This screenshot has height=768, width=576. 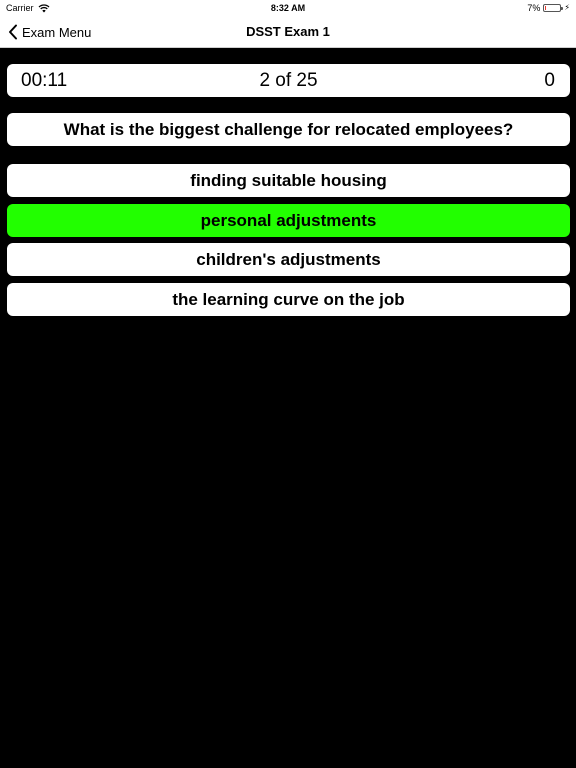 I want to click on back-button-label: Exam Menu, so click(x=57, y=32).